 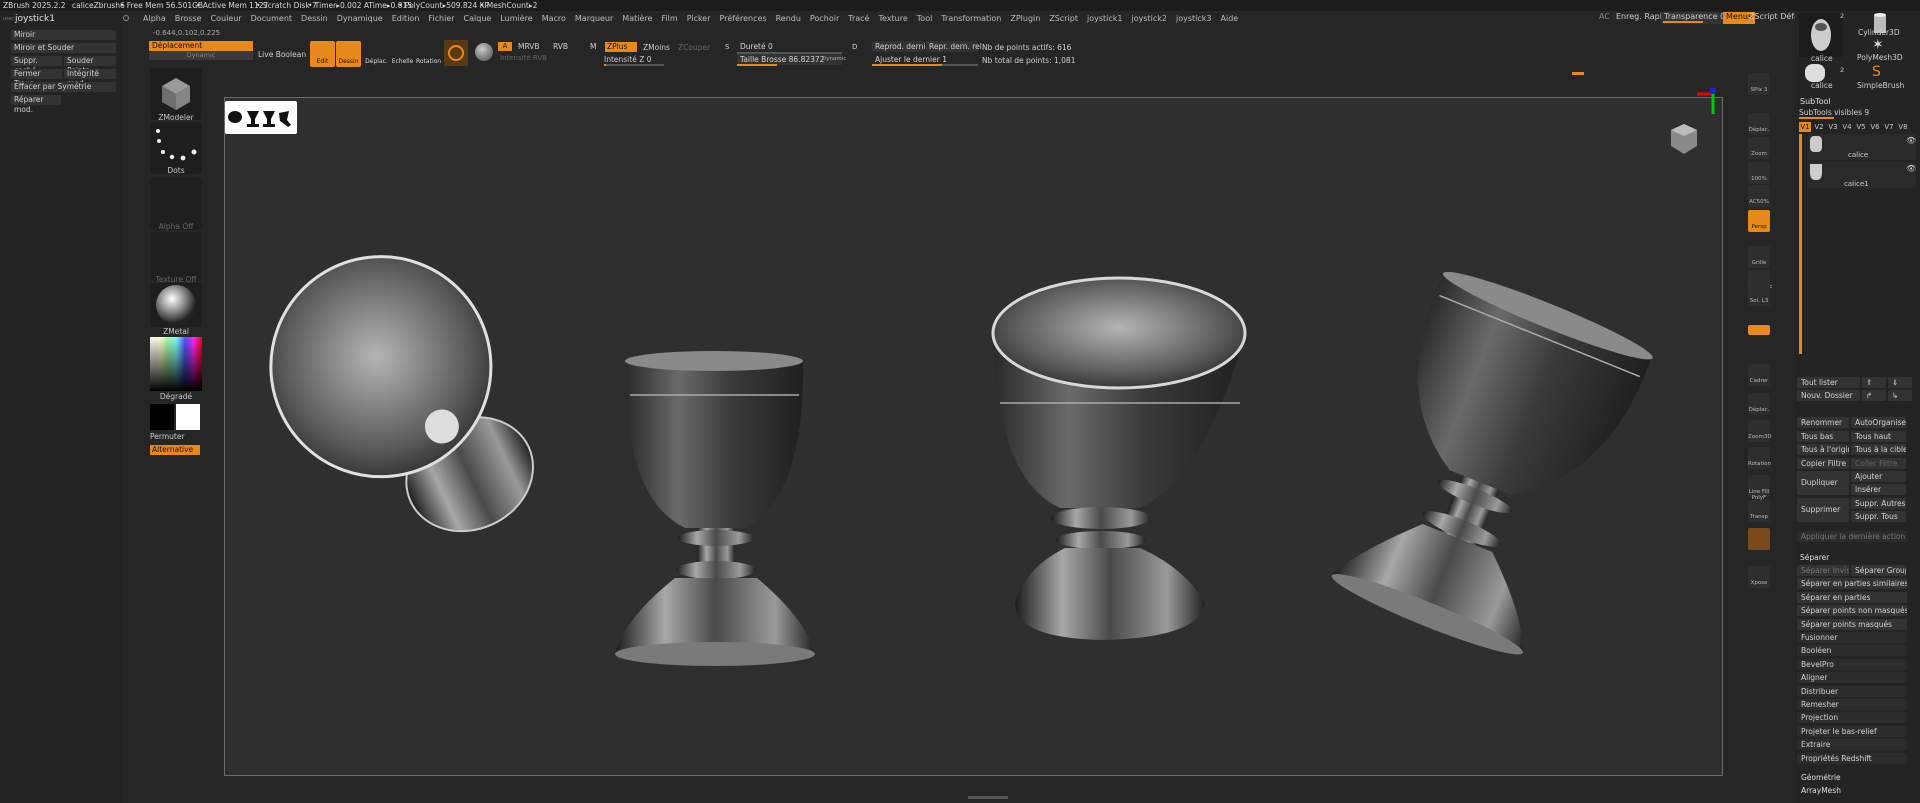 I want to click on subtool-tab-v8: V8, so click(x=1903, y=127).